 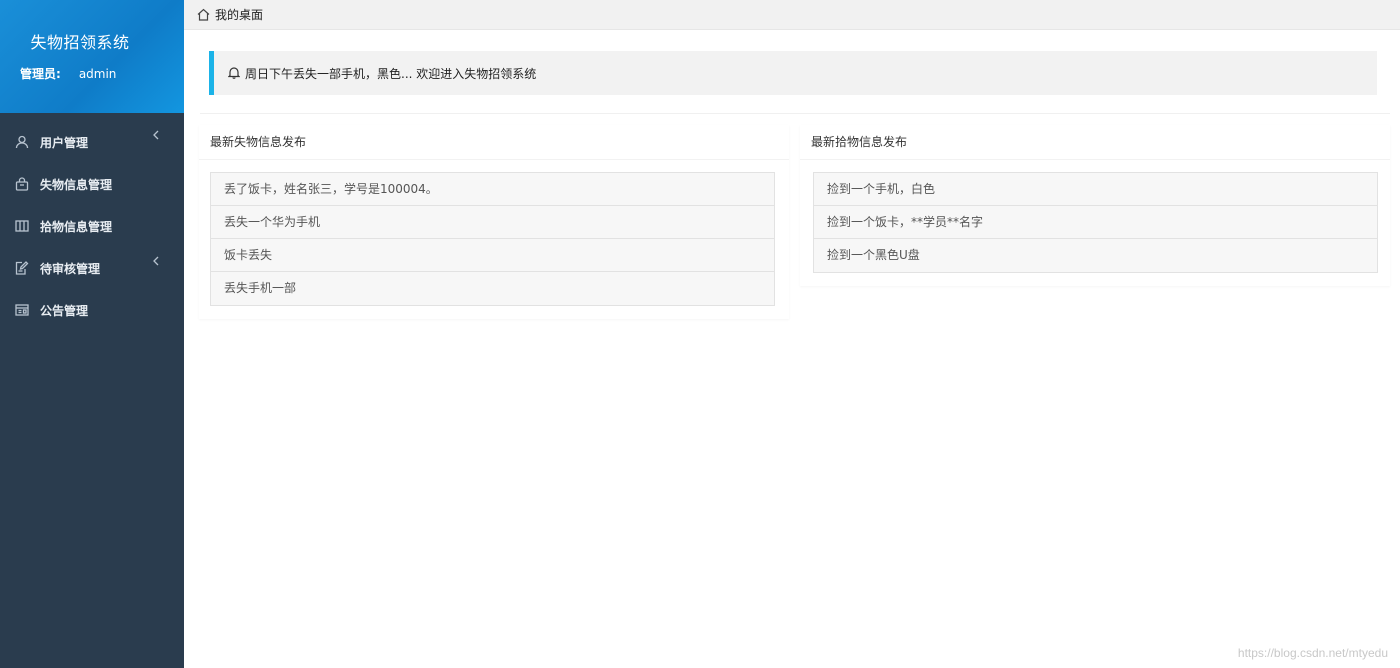 I want to click on tab-my-desktop: 我的桌面, so click(x=239, y=14).